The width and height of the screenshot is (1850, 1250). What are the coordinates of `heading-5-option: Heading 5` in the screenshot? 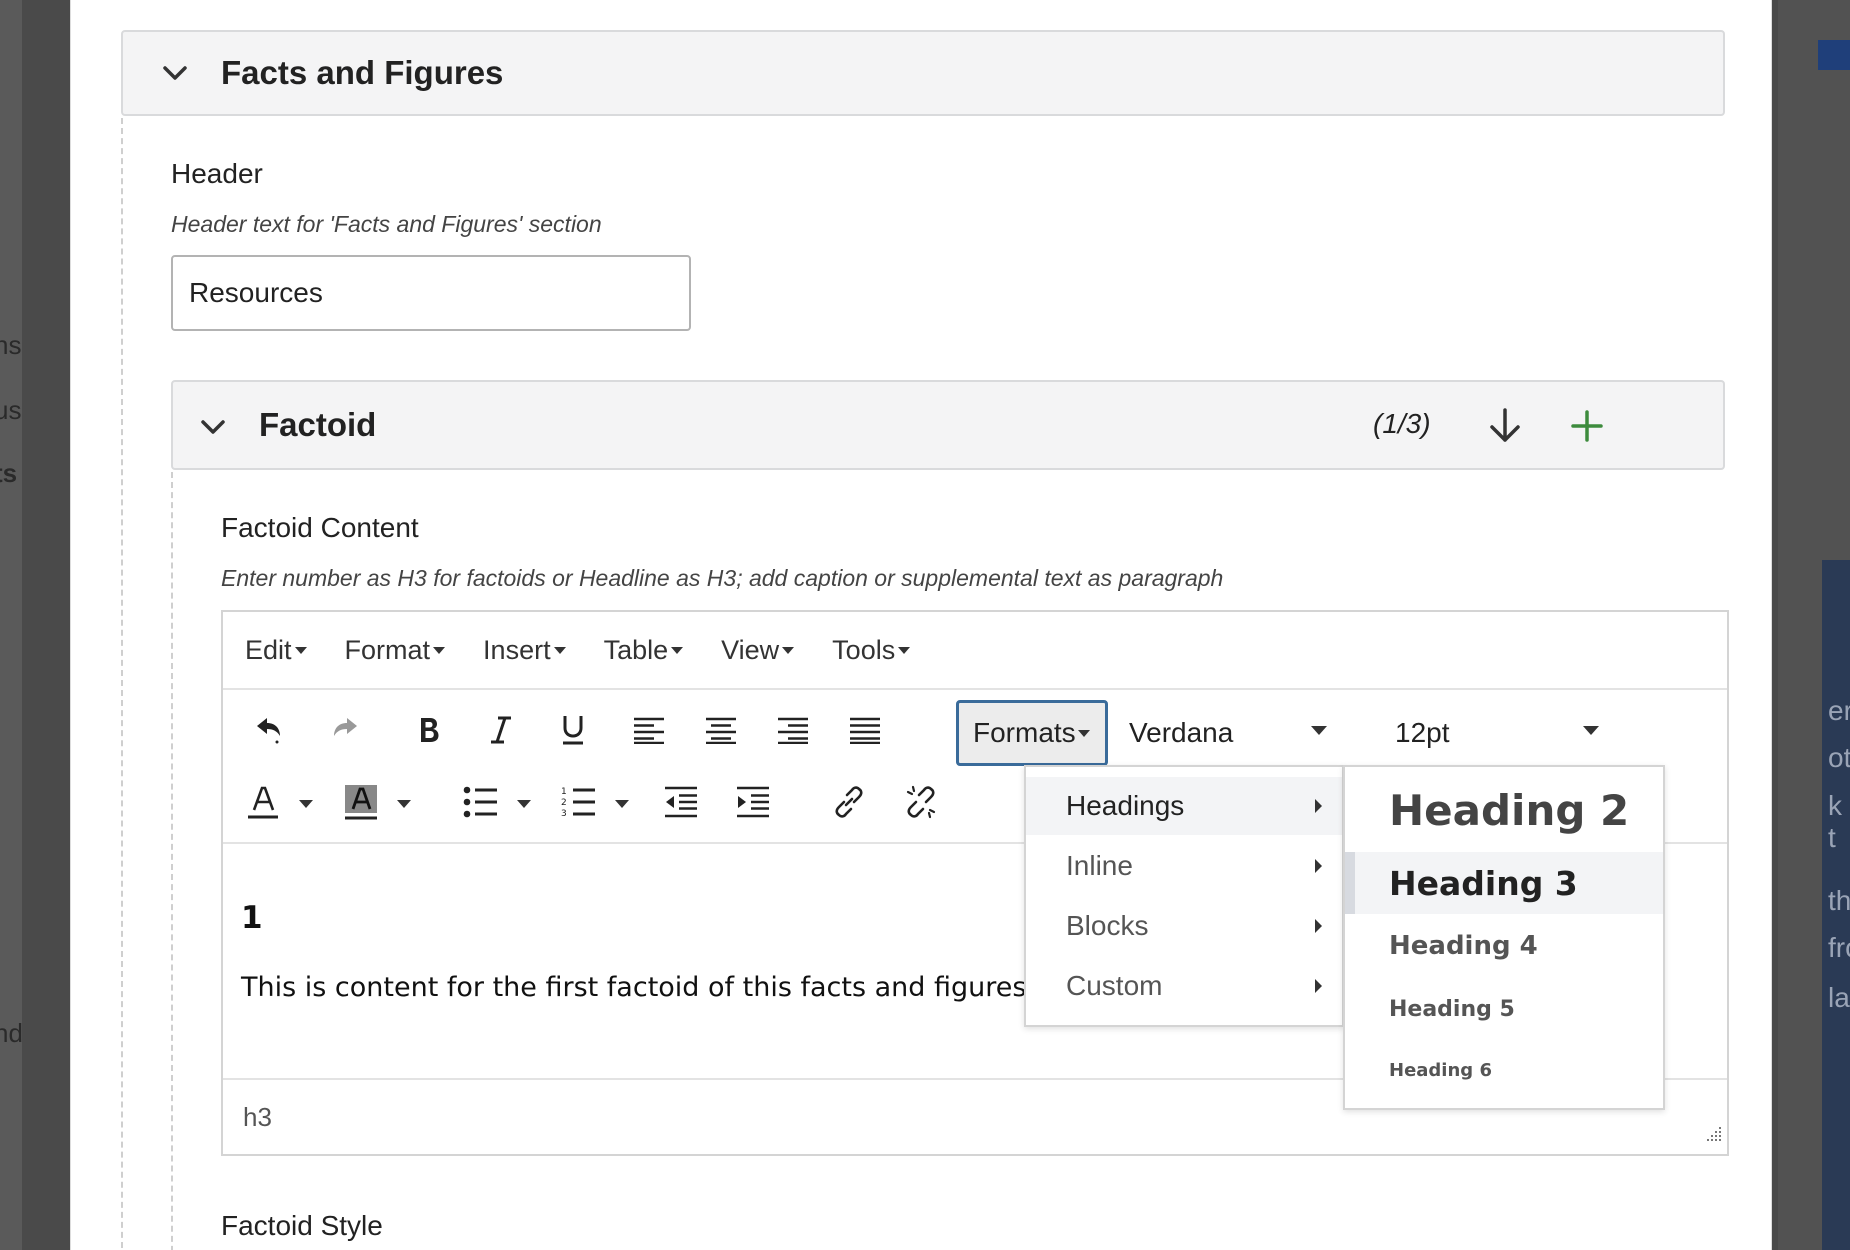 It's located at (1504, 1009).